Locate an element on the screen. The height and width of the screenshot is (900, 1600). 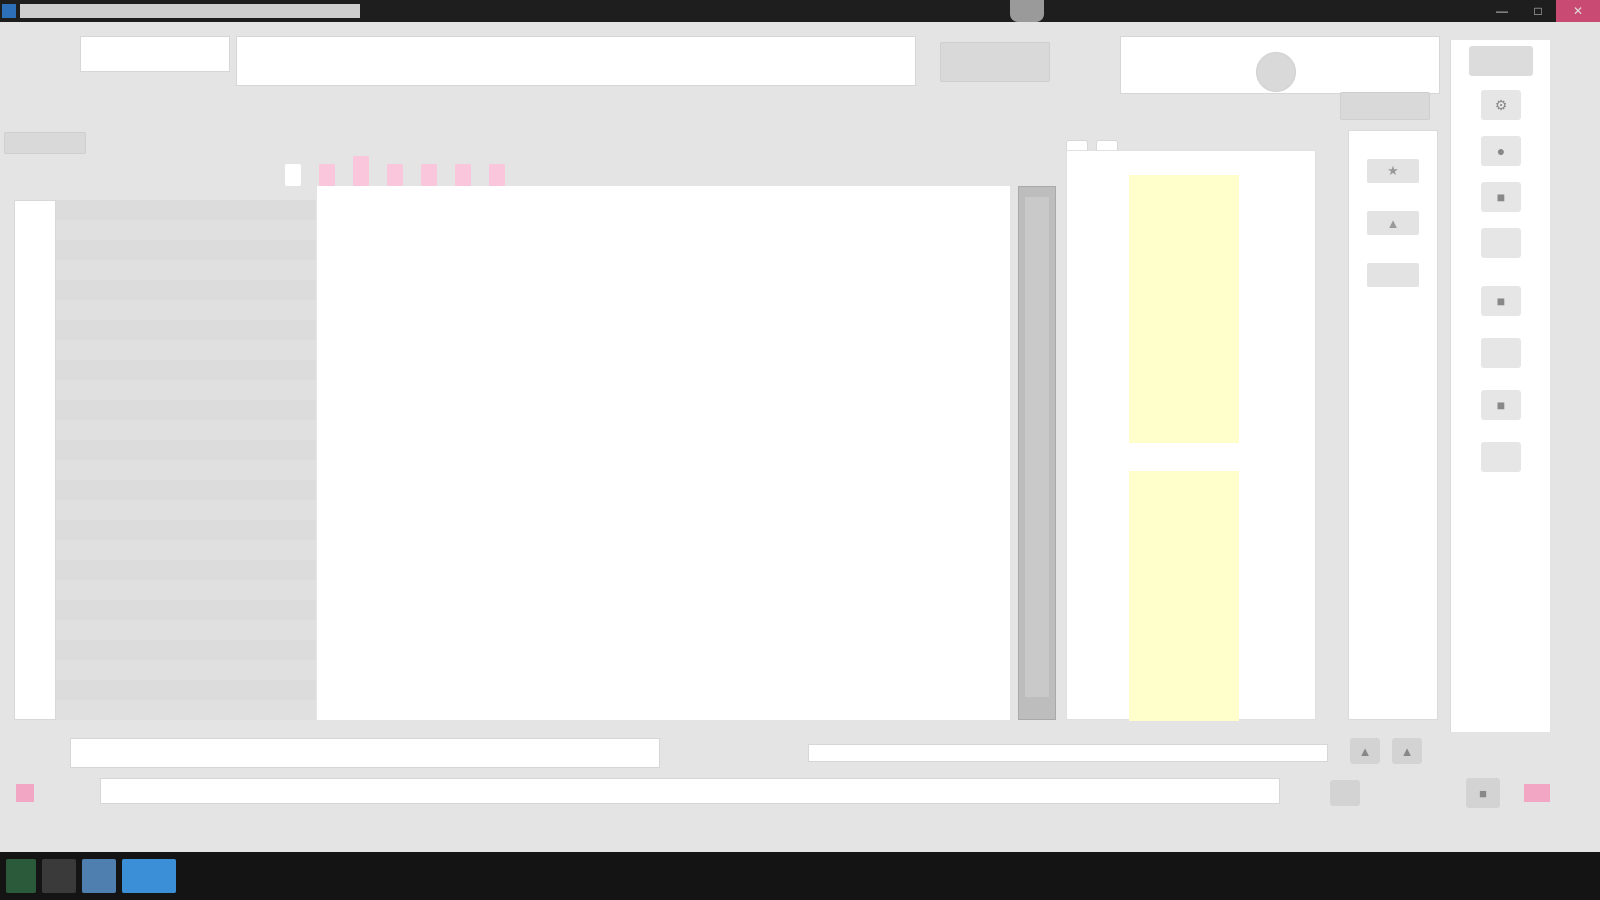
title-bar: — □ ✕ is located at coordinates (800, 11).